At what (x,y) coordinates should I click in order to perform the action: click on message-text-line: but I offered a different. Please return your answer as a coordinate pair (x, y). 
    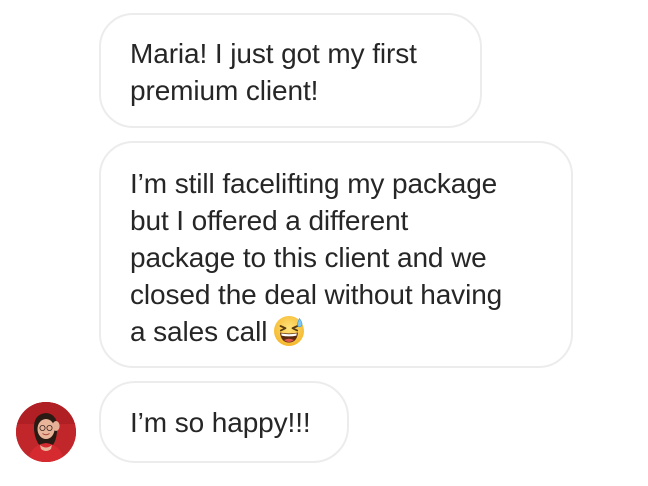
    Looking at the image, I should click on (269, 220).